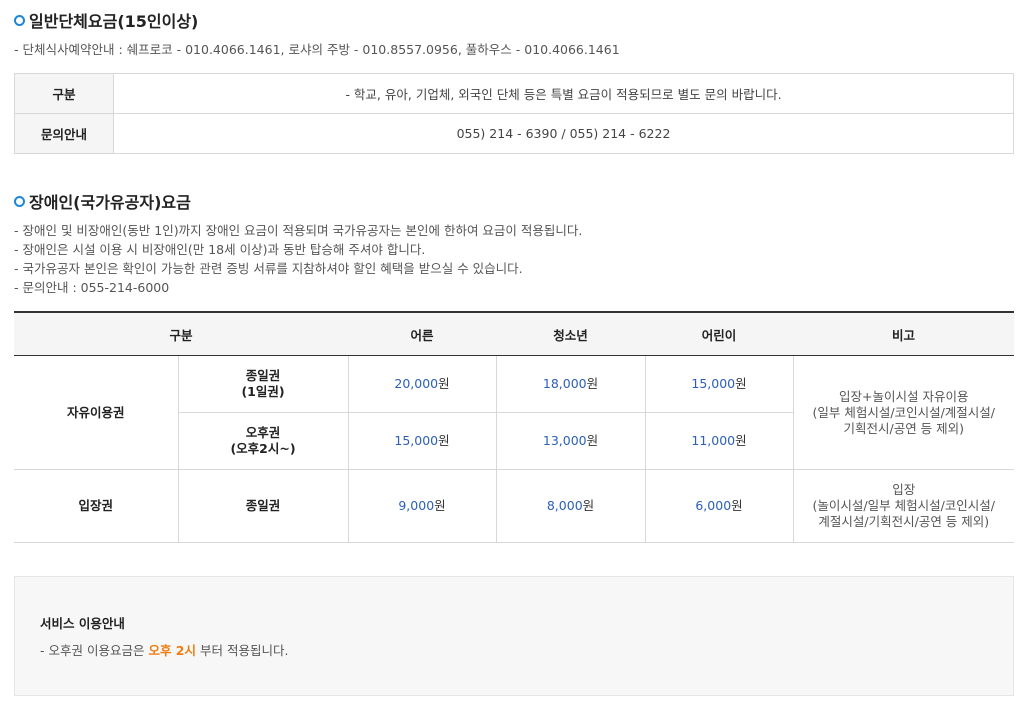 The width and height of the screenshot is (1032, 718). Describe the element at coordinates (92, 287) in the screenshot. I see `disabled-contact-line: - 문의안내 : 055-214-6000` at that location.